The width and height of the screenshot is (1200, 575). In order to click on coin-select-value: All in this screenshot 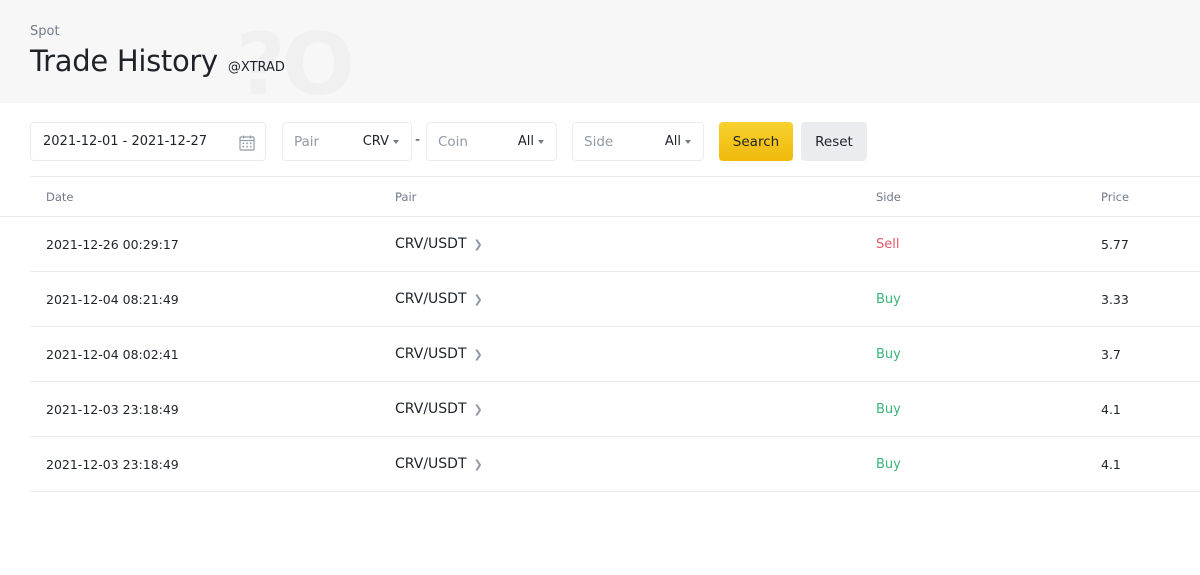, I will do `click(531, 141)`.